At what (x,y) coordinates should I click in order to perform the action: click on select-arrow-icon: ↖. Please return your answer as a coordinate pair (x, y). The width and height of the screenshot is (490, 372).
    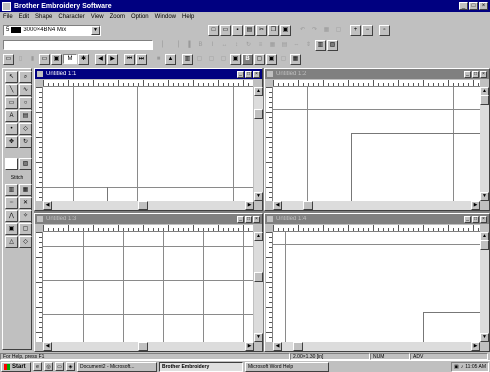
    Looking at the image, I should click on (11, 77).